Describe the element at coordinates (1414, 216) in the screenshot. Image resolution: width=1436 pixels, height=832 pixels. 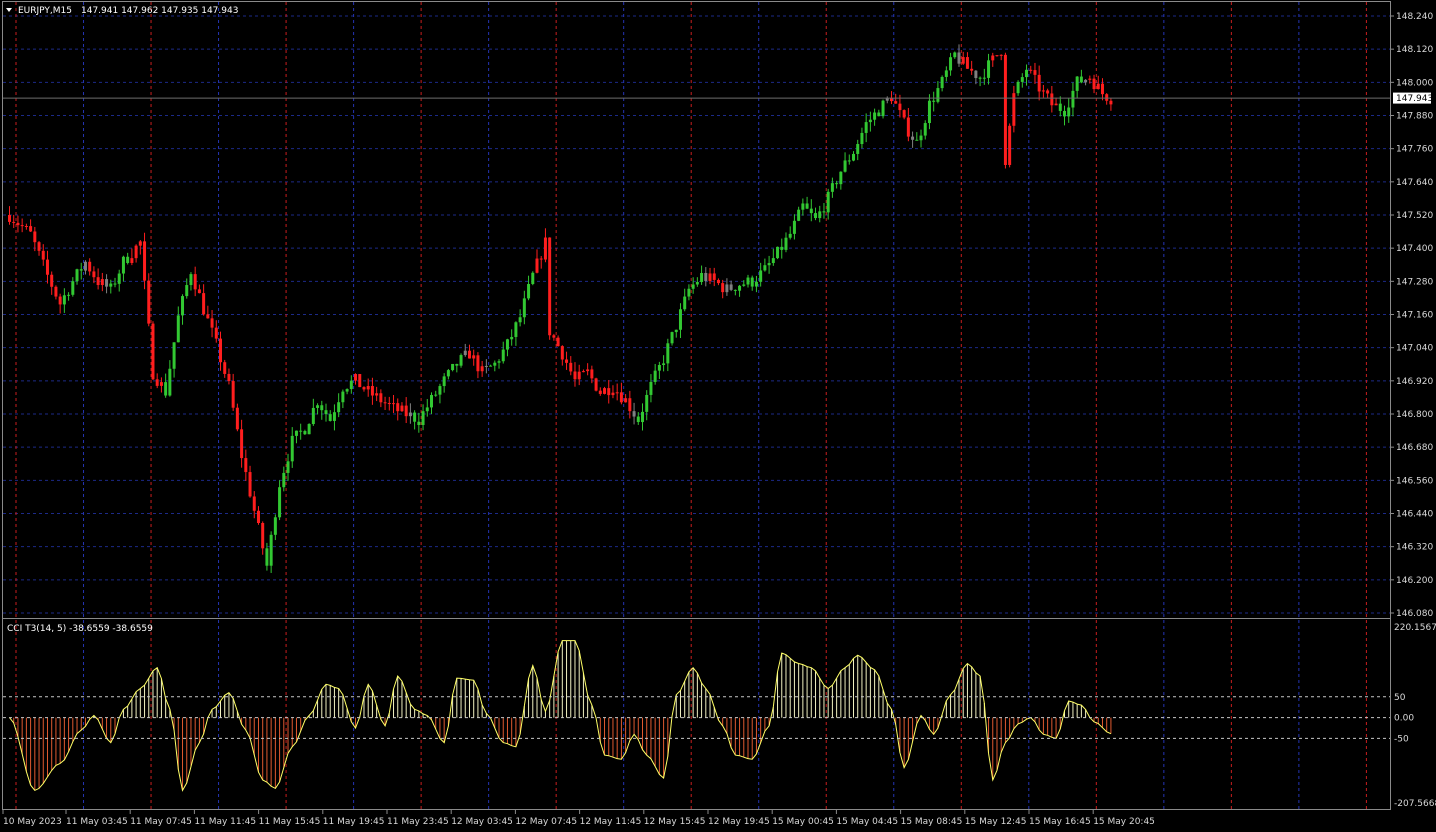
I see `price-tick-label: 147.520` at that location.